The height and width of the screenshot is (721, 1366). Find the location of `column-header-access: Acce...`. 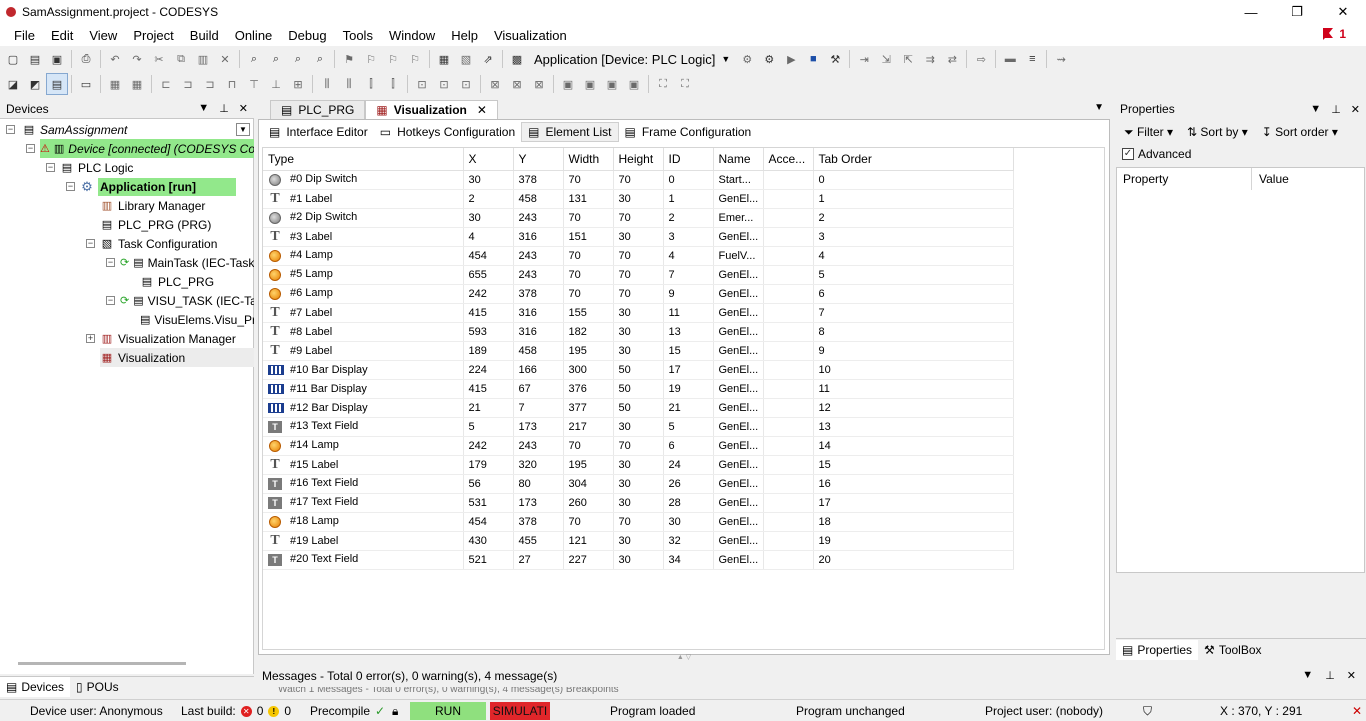

column-header-access: Acce... is located at coordinates (788, 159).